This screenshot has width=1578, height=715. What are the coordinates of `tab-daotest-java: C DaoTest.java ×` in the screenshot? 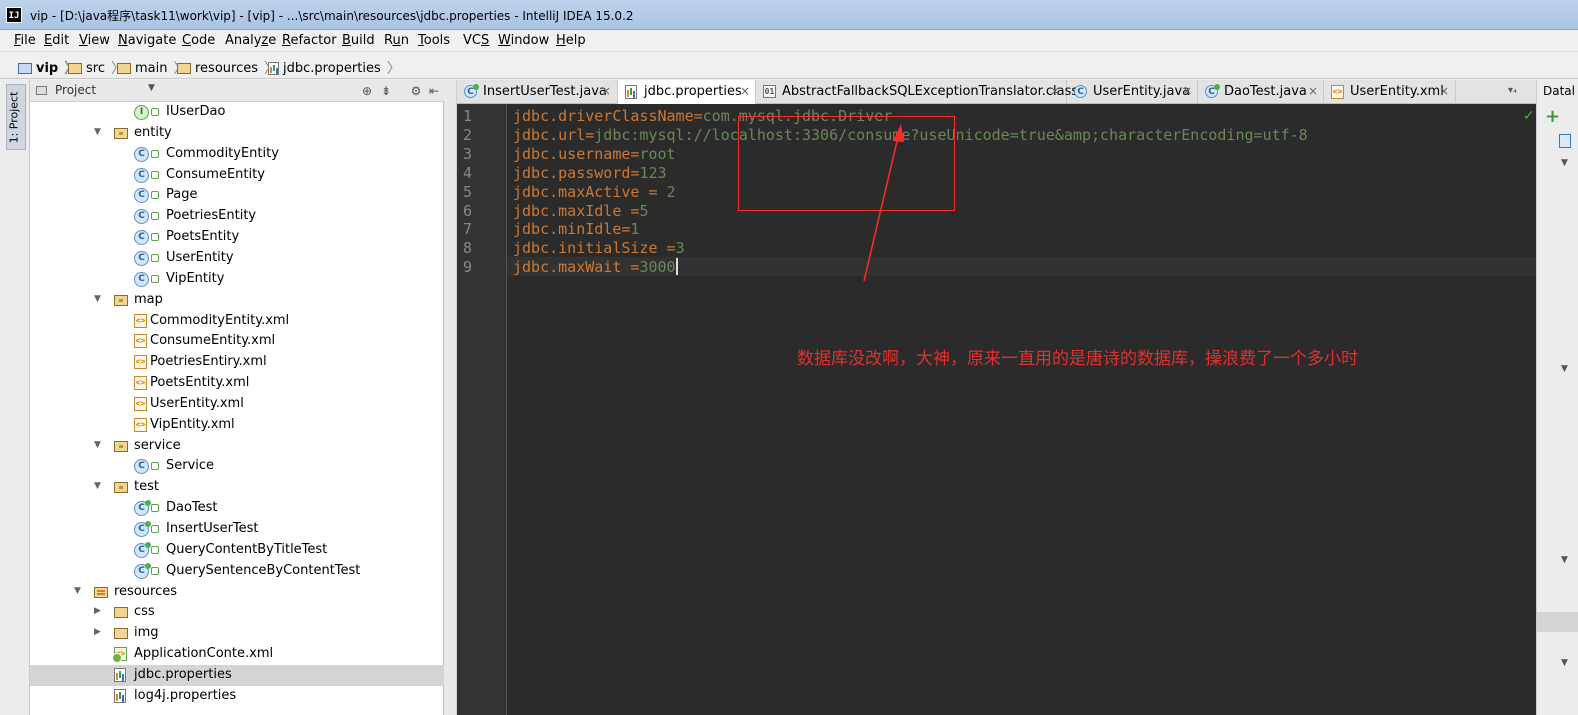 It's located at (1261, 92).